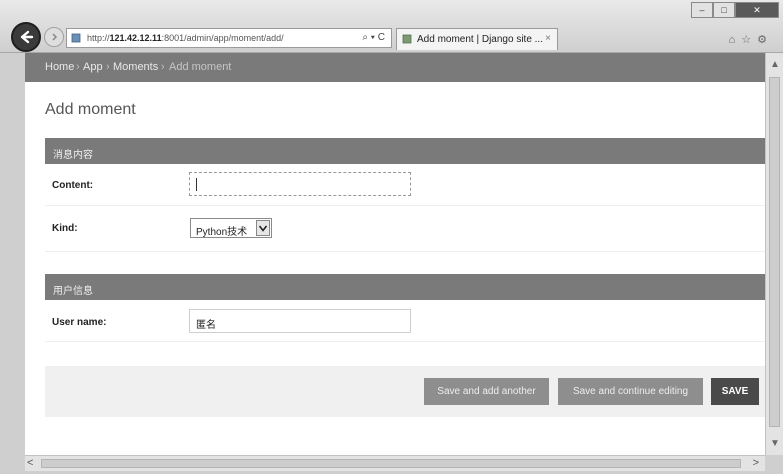  Describe the element at coordinates (373, 37) in the screenshot. I see `search-refresh-icons: ⌕ ▾ C` at that location.